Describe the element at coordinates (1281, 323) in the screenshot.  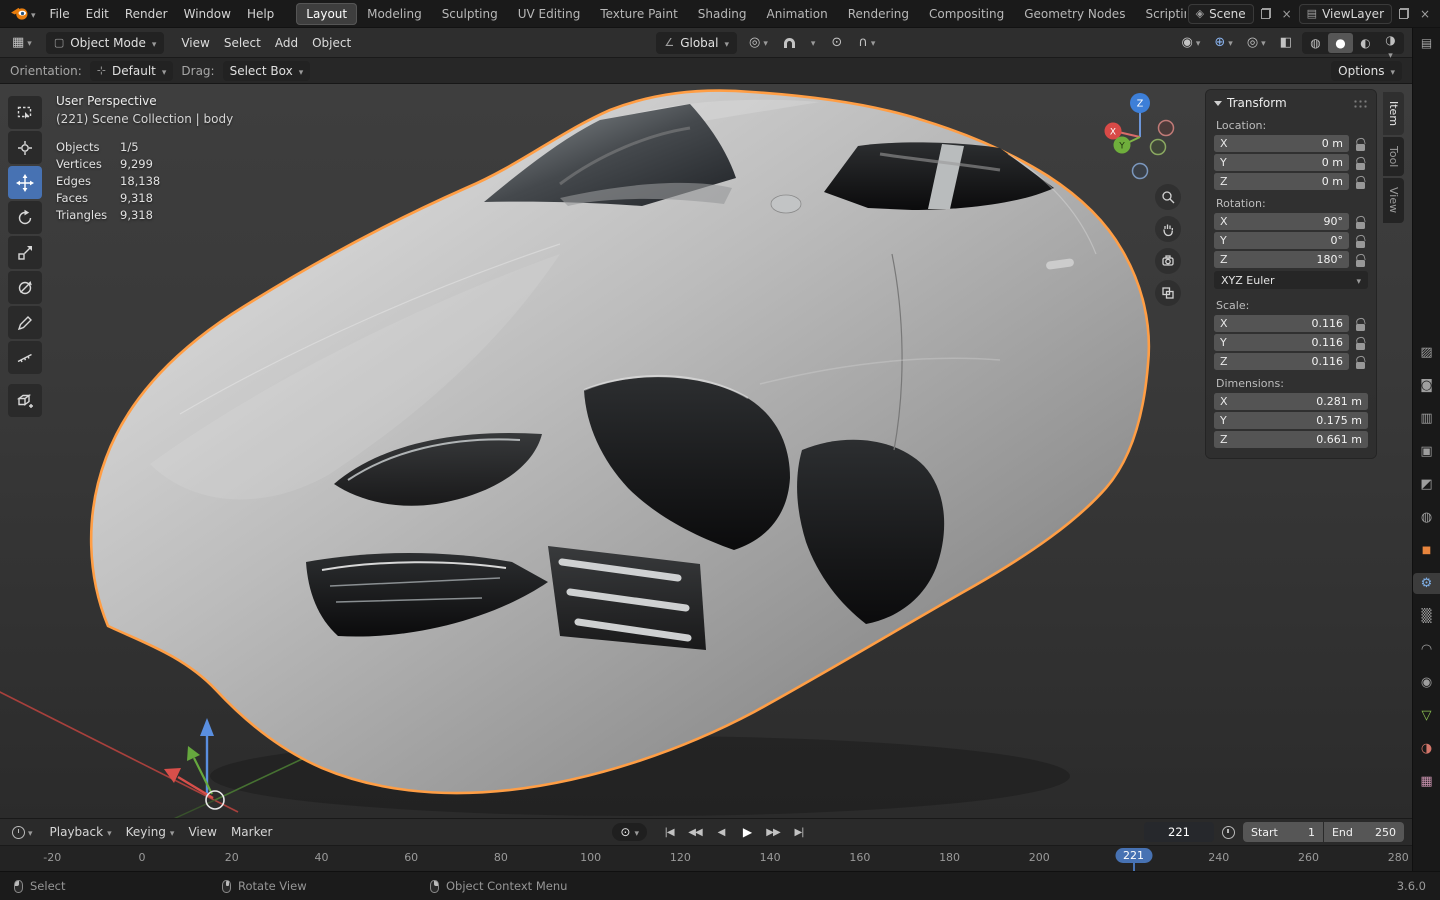
I see `scale-field: X 0.116` at that location.